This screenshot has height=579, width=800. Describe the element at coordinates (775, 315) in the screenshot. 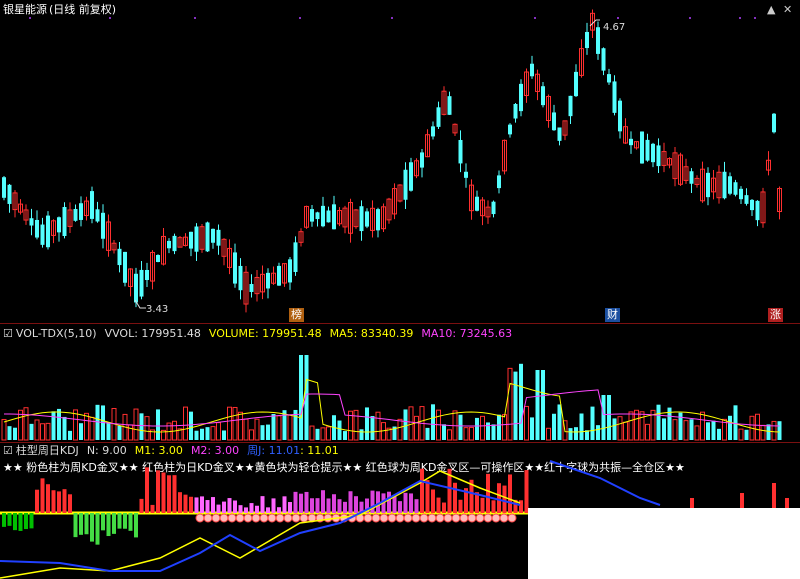

I see `event-tag-zhang: 涨` at that location.